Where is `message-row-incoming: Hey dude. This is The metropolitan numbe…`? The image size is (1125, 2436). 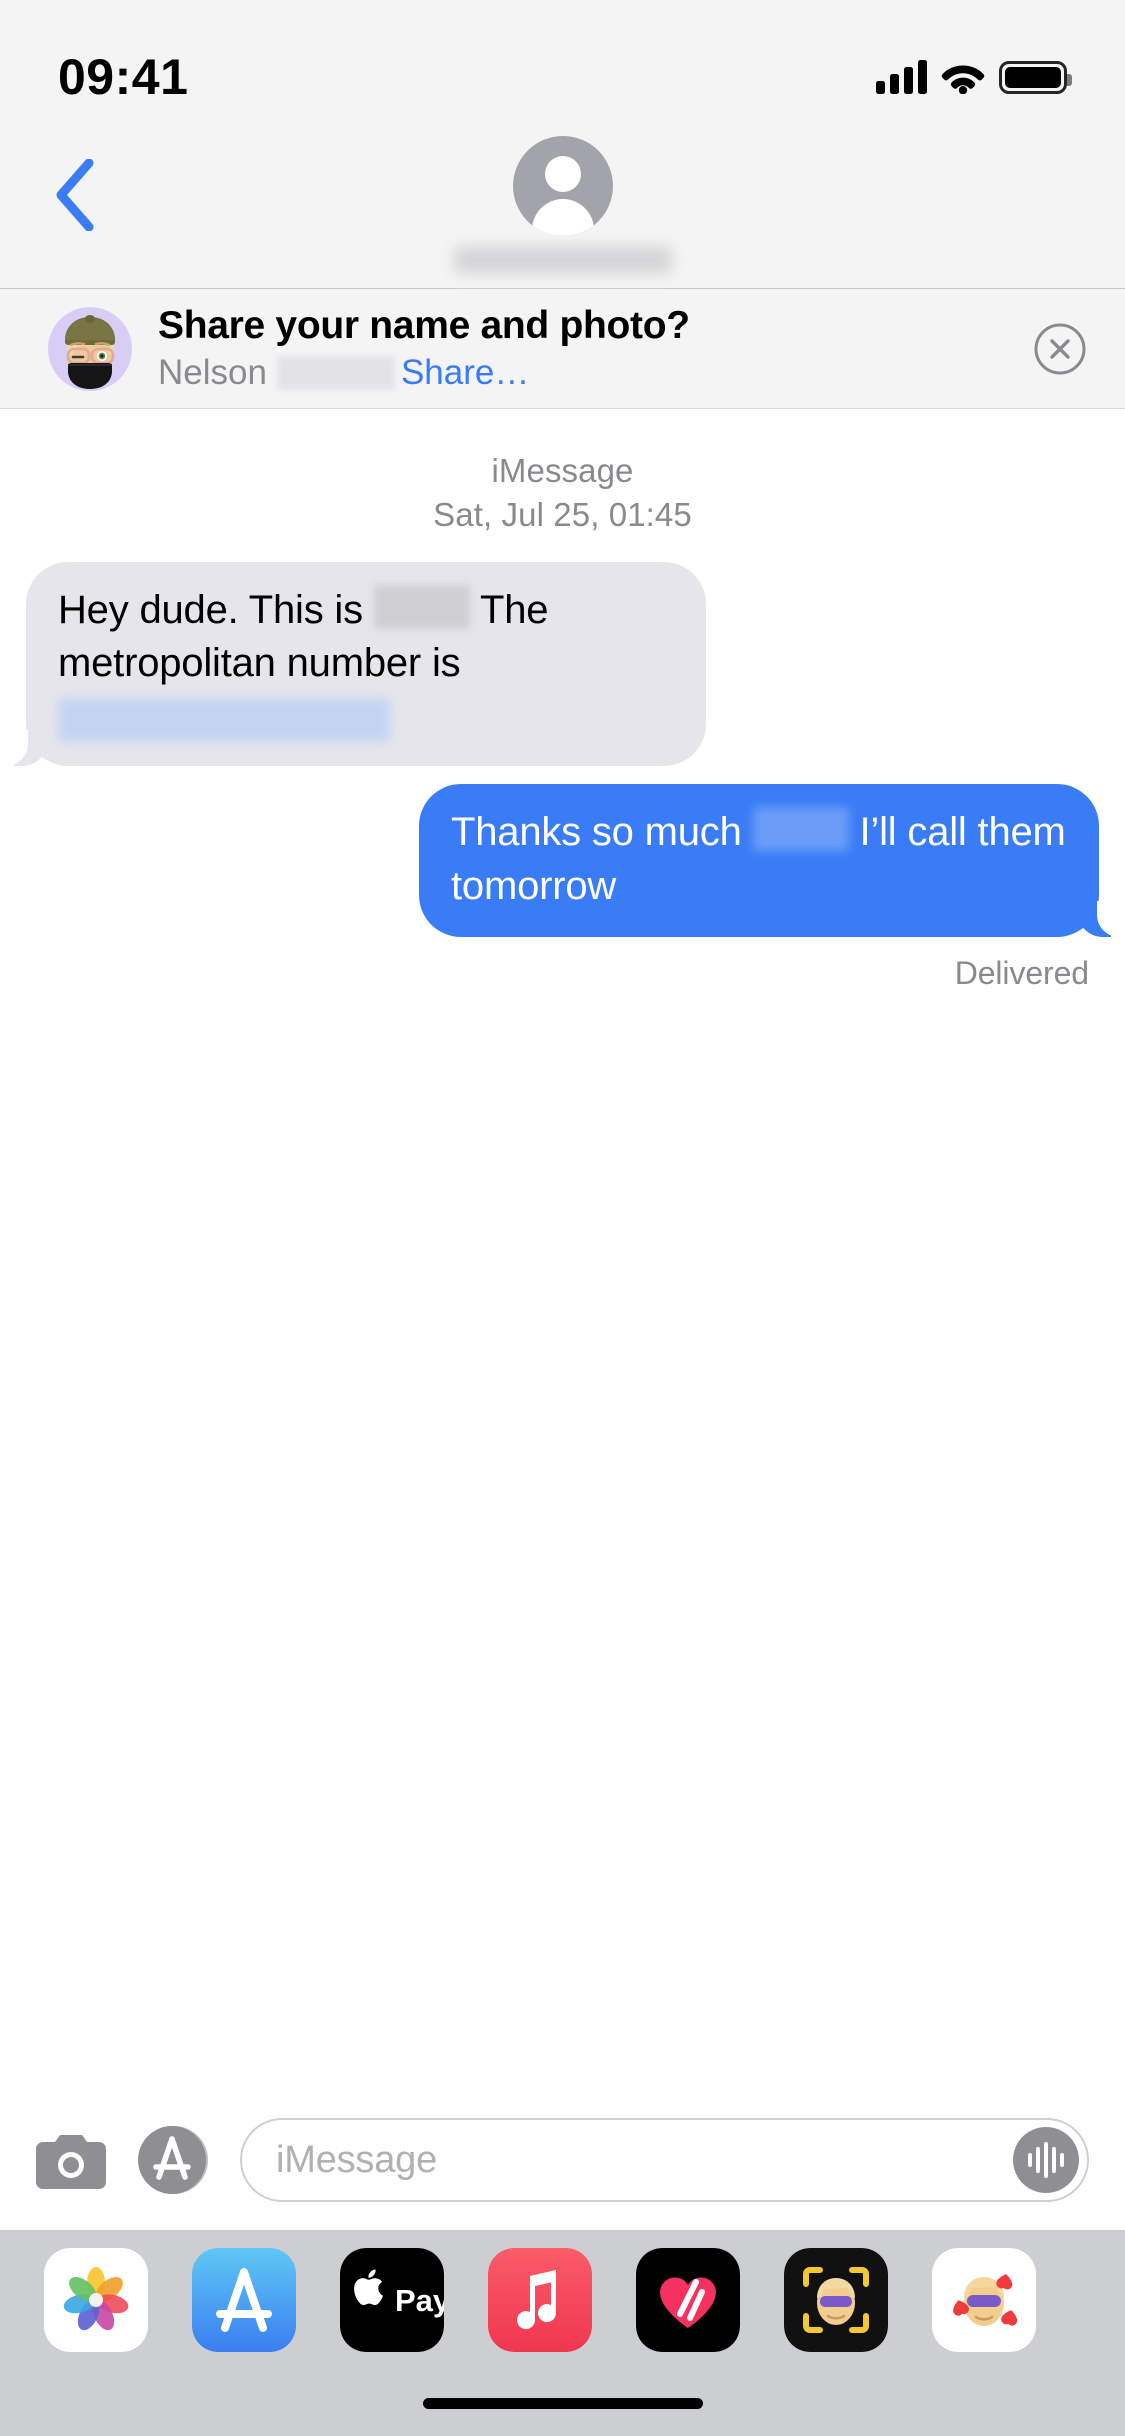 message-row-incoming: Hey dude. This is The metropolitan numbe… is located at coordinates (562, 664).